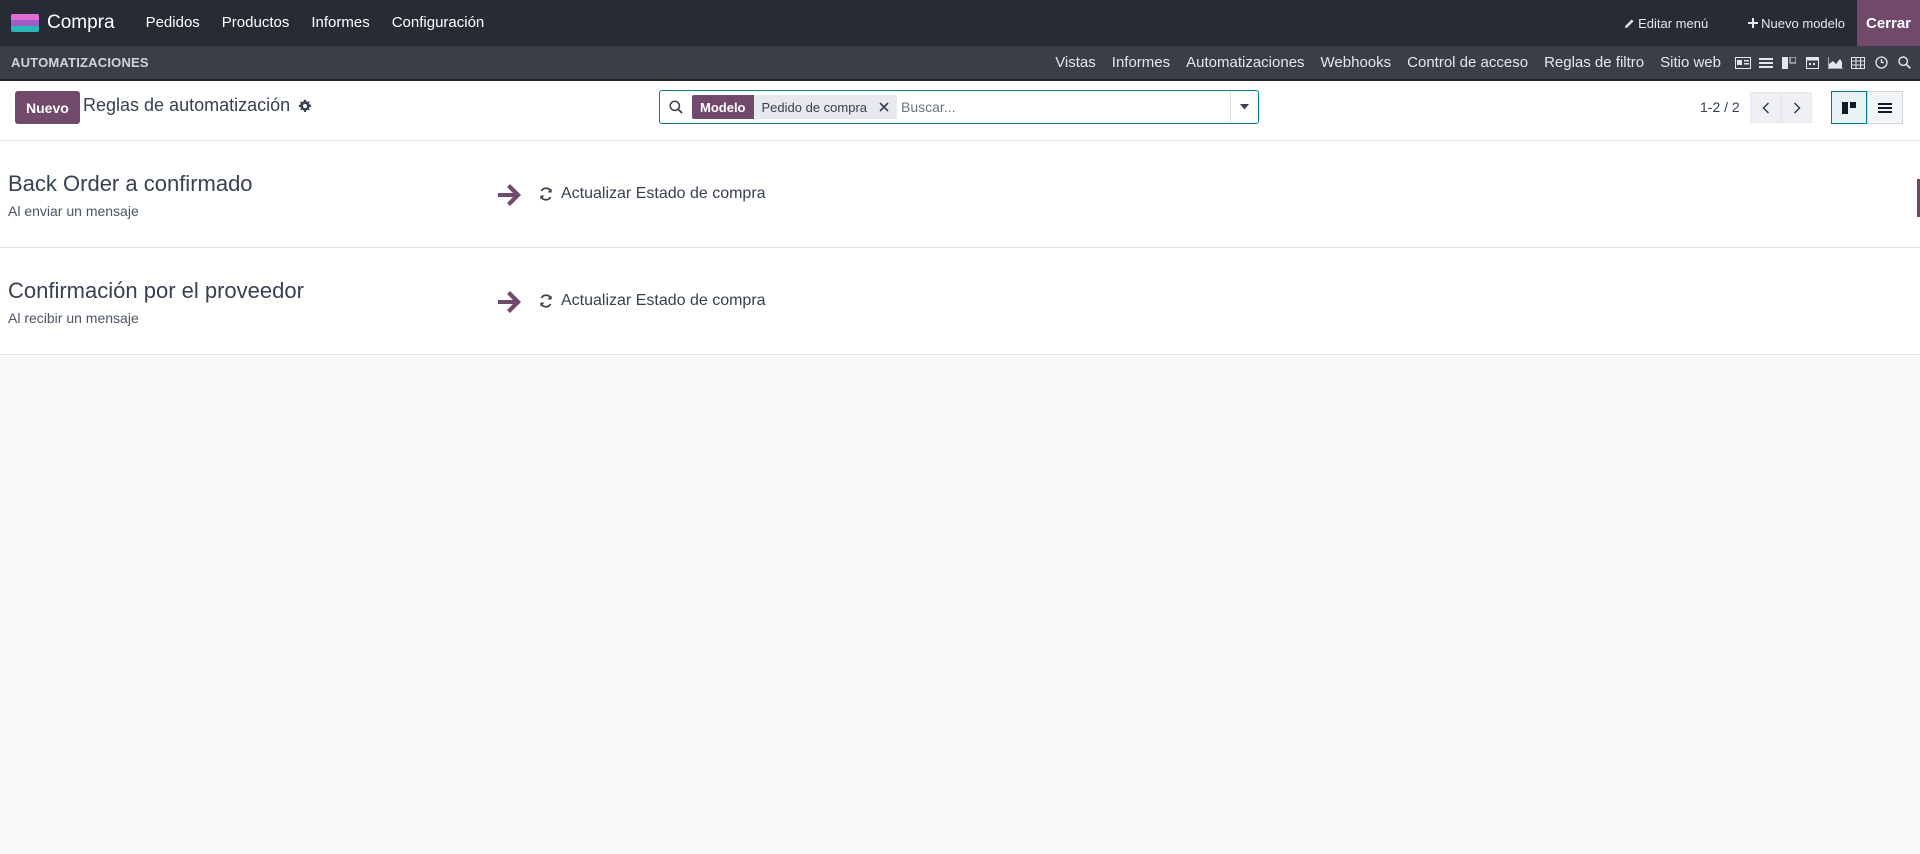 The height and width of the screenshot is (854, 1920). What do you see at coordinates (187, 105) in the screenshot?
I see `page-title: Reglas de automatización` at bounding box center [187, 105].